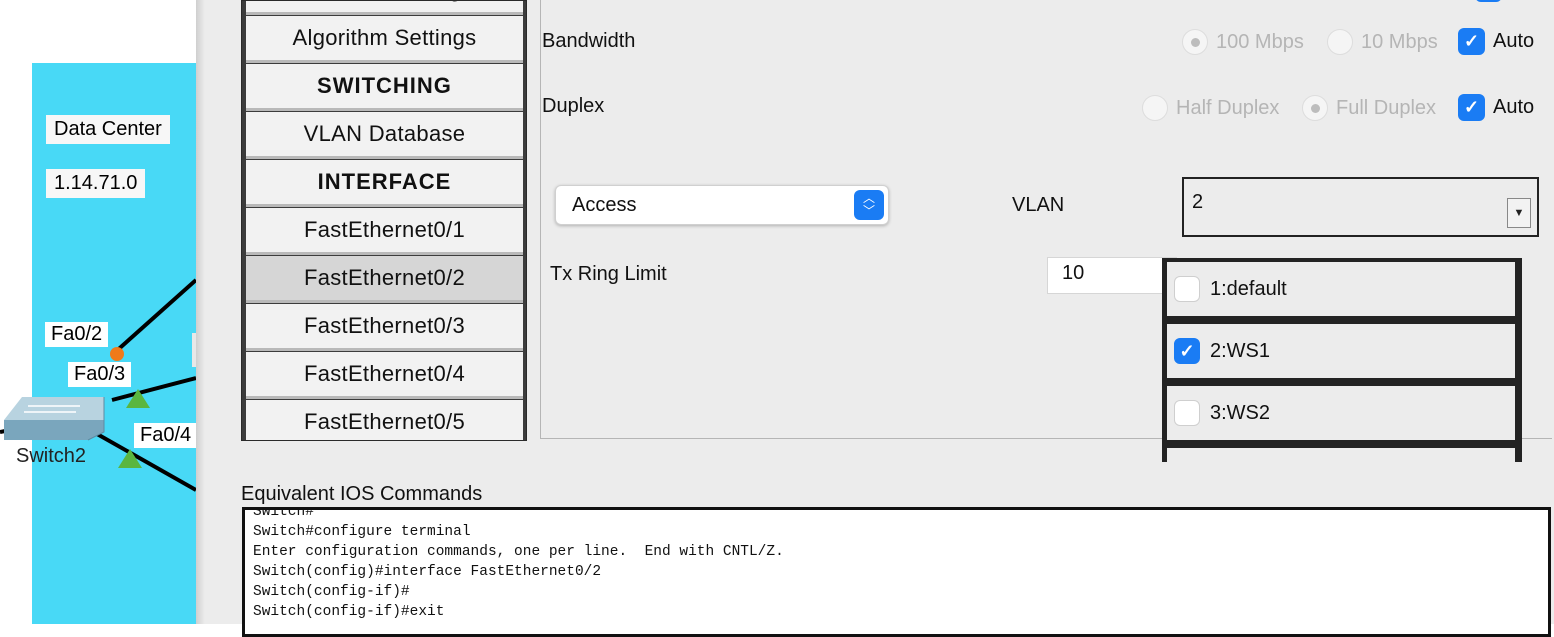  What do you see at coordinates (51, 456) in the screenshot?
I see `device-name: Switch2` at bounding box center [51, 456].